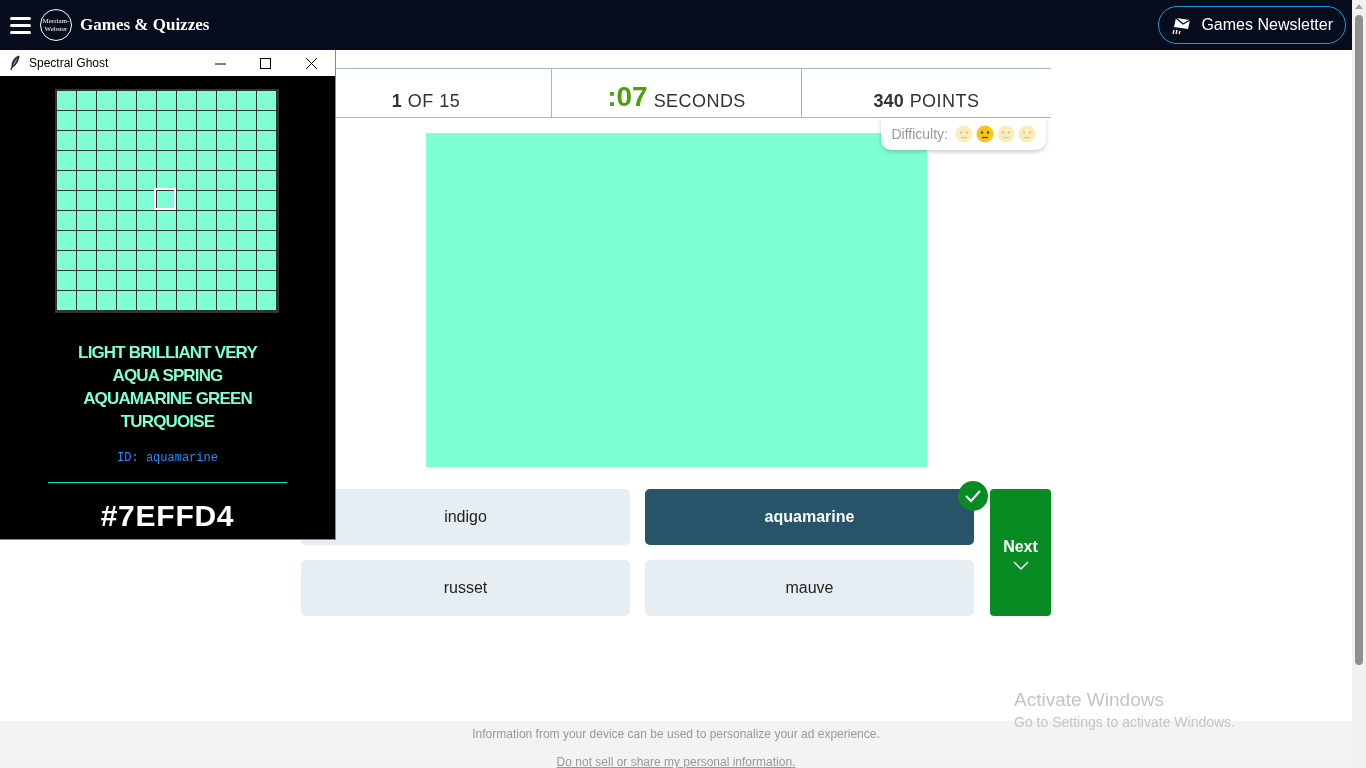  I want to click on difficulty-label: Difficulty:, so click(919, 134).